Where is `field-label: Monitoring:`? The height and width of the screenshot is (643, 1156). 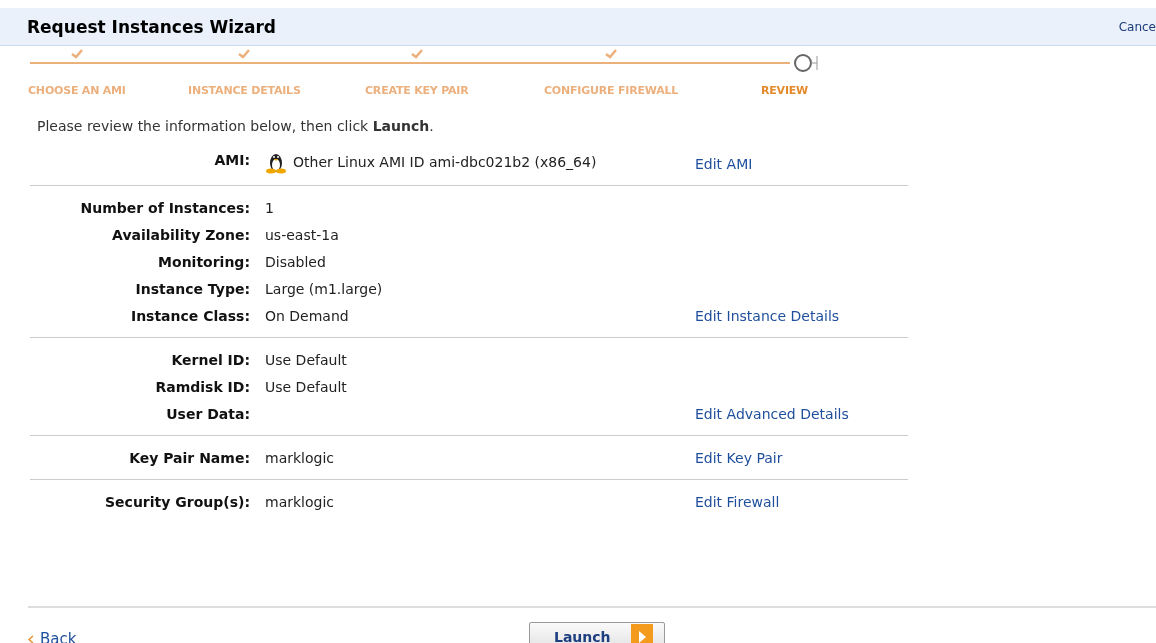 field-label: Monitoring: is located at coordinates (203, 262).